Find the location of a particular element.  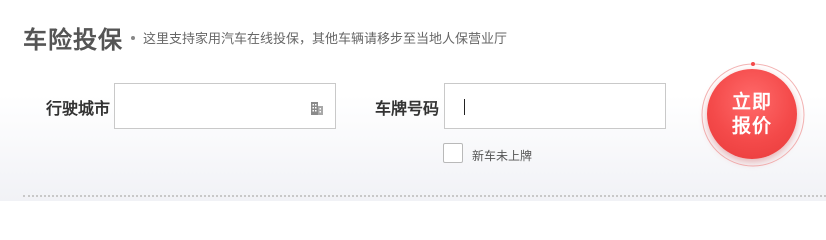

plate-label: 车牌号码 is located at coordinates (407, 108).